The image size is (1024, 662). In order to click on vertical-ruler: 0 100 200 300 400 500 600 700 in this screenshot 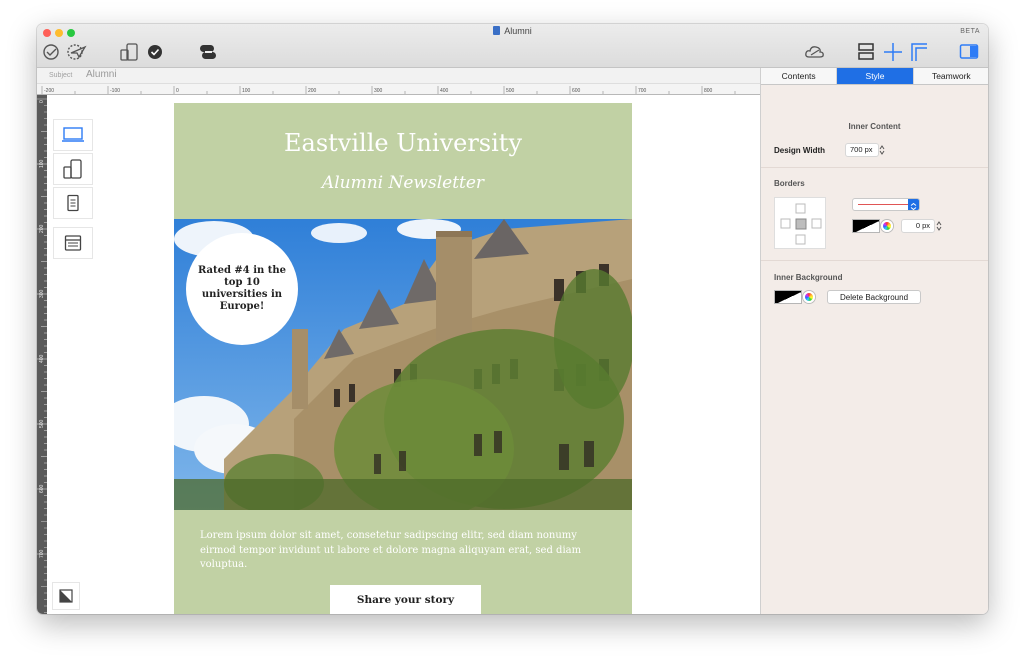, I will do `click(42, 354)`.